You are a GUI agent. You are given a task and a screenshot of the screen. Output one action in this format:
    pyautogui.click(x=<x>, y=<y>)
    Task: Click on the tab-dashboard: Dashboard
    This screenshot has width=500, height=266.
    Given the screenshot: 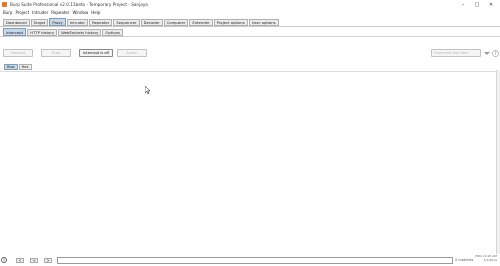 What is the action you would take?
    pyautogui.click(x=16, y=22)
    